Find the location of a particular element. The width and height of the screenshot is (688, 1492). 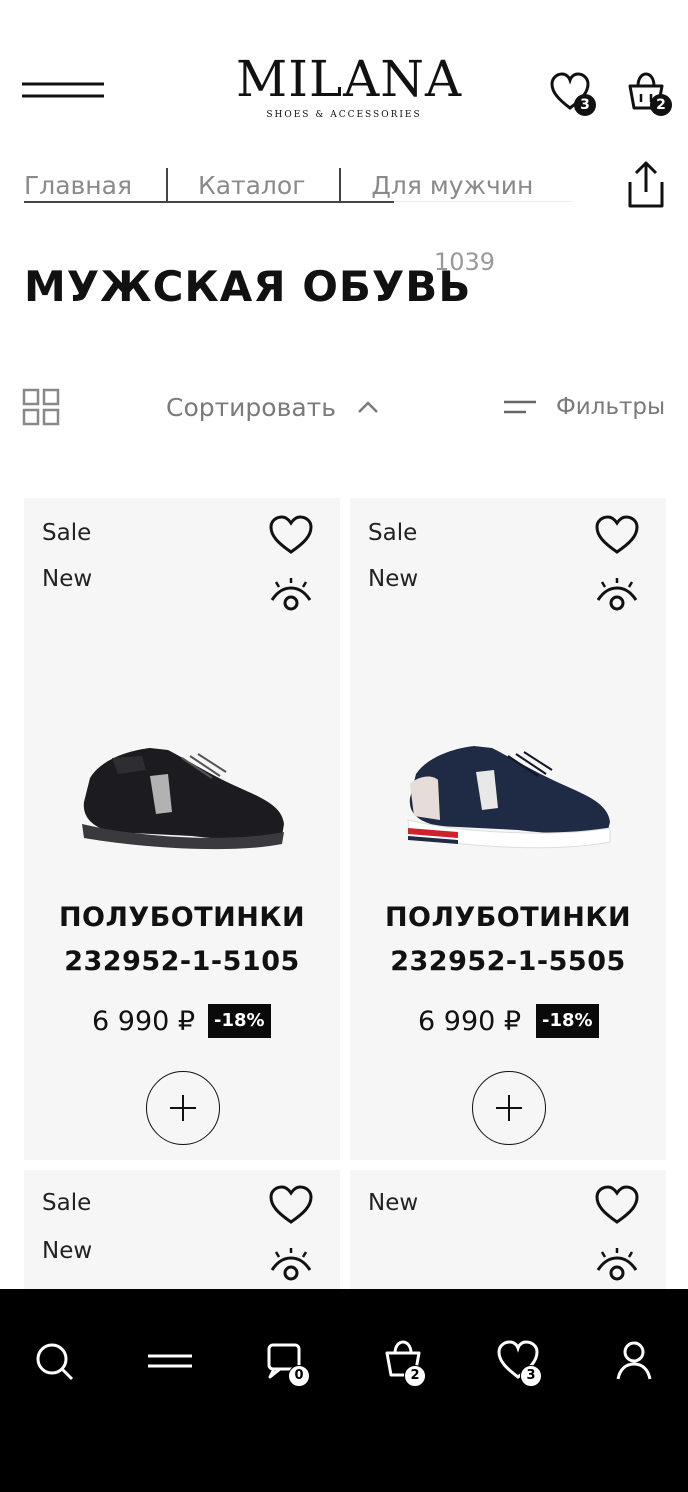

nav-cart-button: 2 is located at coordinates (404, 1363).